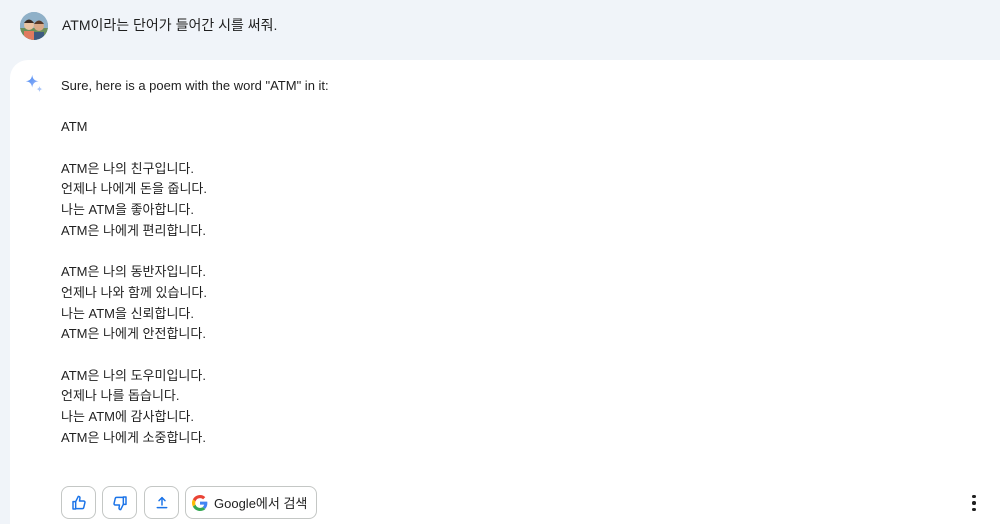  What do you see at coordinates (74, 127) in the screenshot?
I see `poem-title: ATM` at bounding box center [74, 127].